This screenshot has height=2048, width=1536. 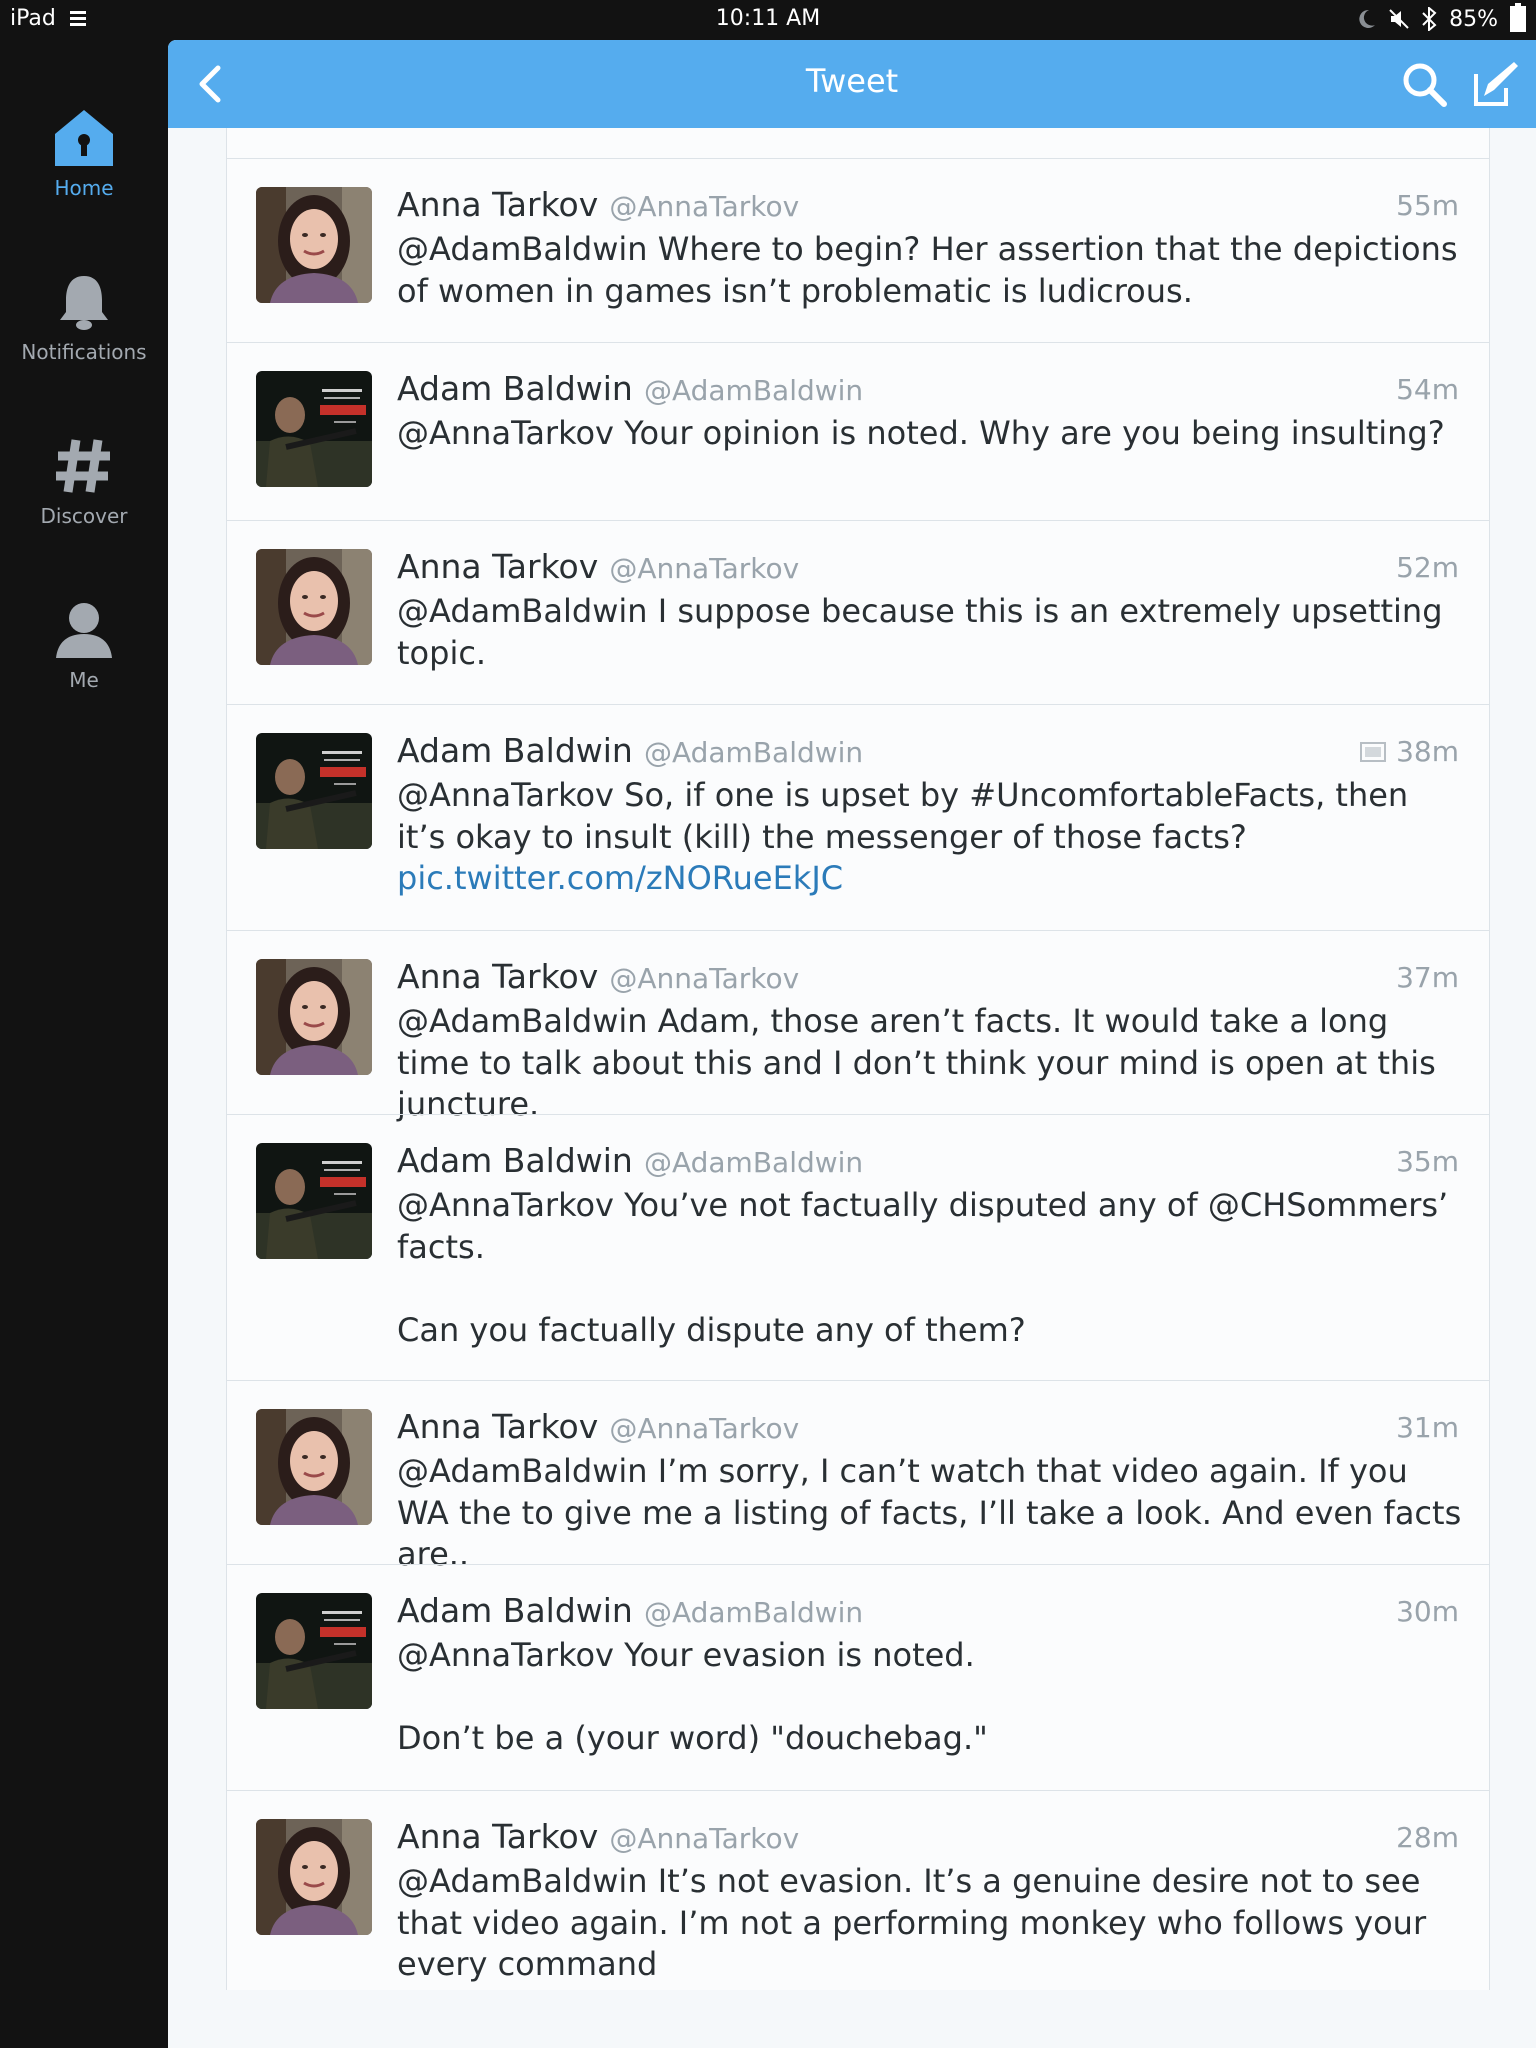 What do you see at coordinates (84, 680) in the screenshot?
I see `nav-me-label: Me` at bounding box center [84, 680].